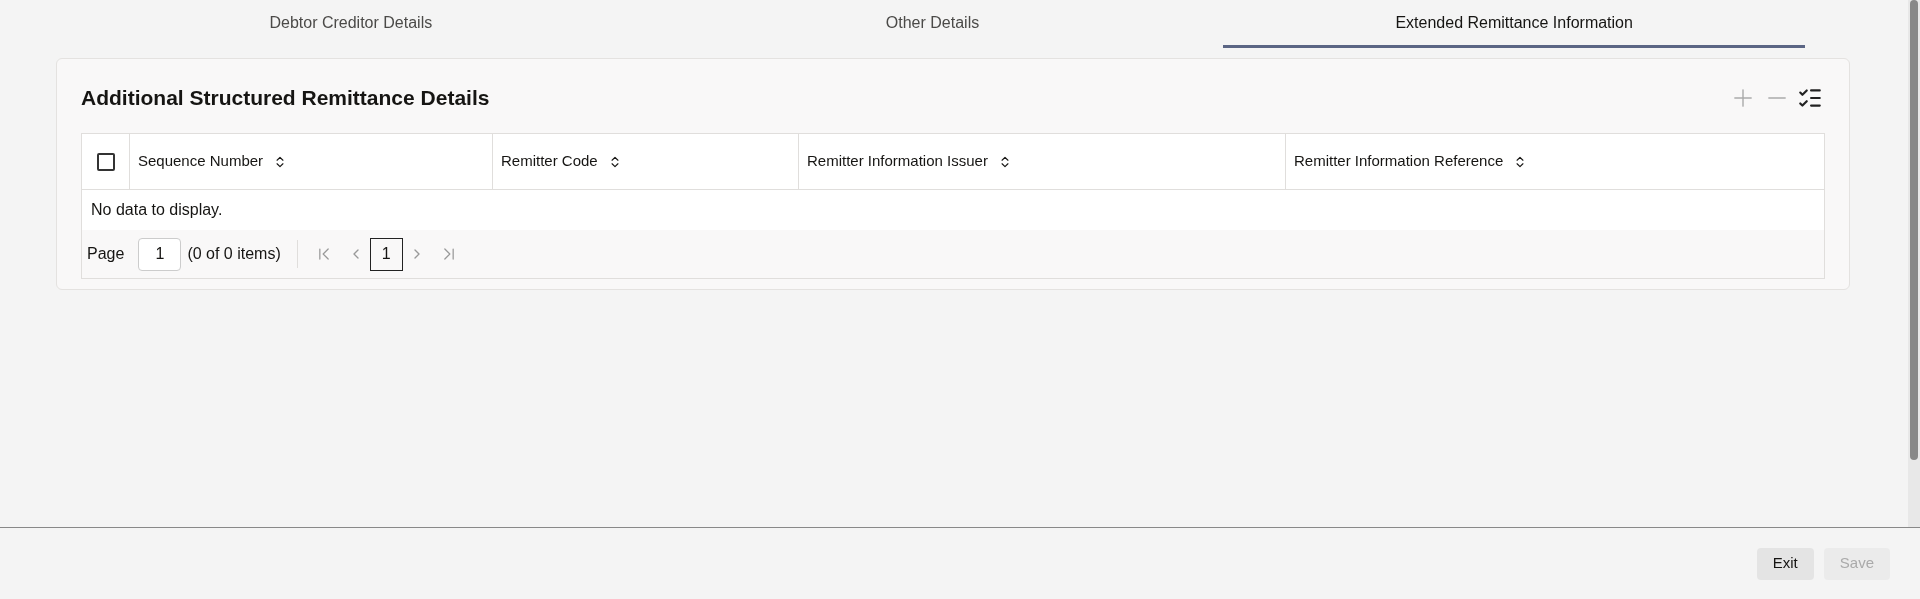 The image size is (1920, 599). Describe the element at coordinates (351, 24) in the screenshot. I see `tab: Debtor Creditor Details` at that location.